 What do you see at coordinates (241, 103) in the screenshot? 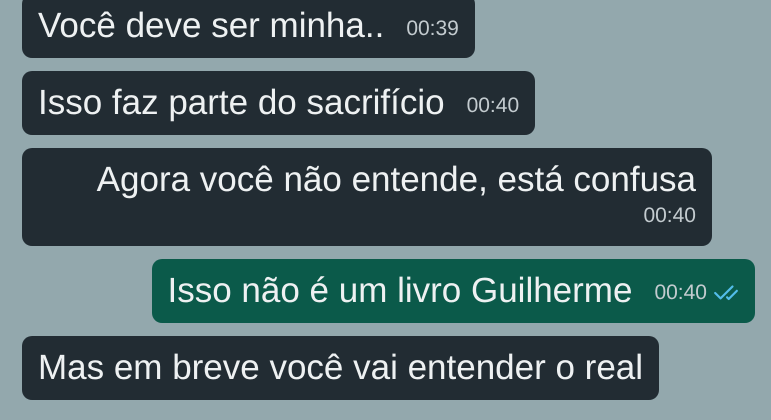
I see `message-text: Isso faz parte do sacrifício` at bounding box center [241, 103].